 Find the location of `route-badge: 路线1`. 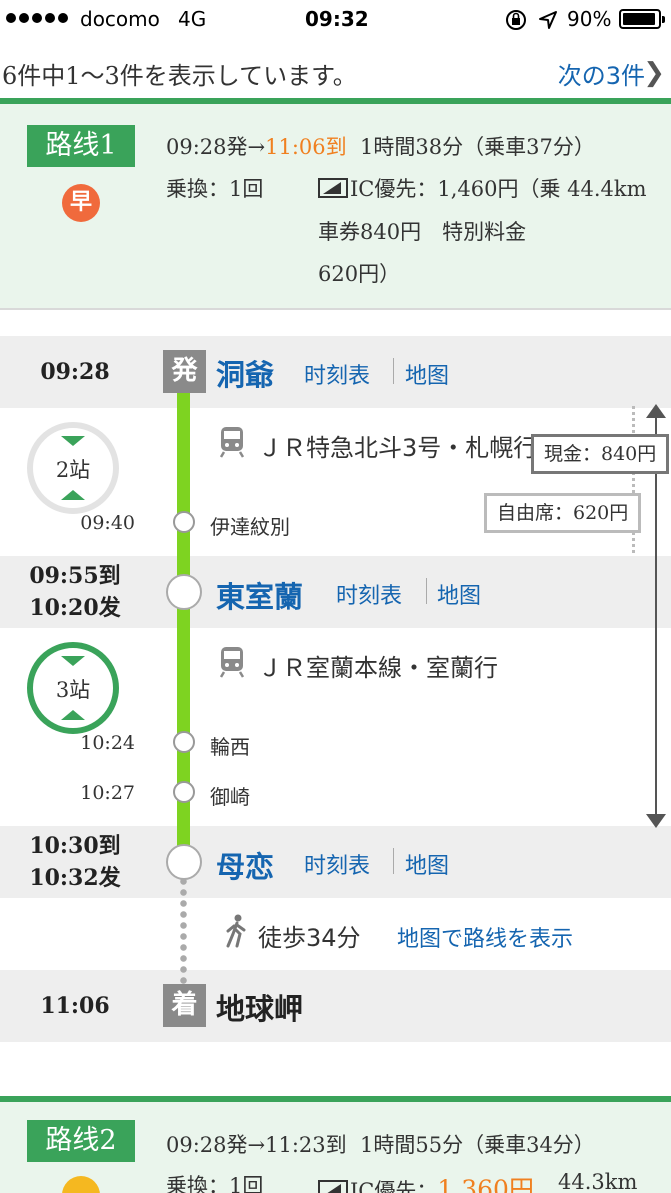

route-badge: 路线1 is located at coordinates (81, 146).